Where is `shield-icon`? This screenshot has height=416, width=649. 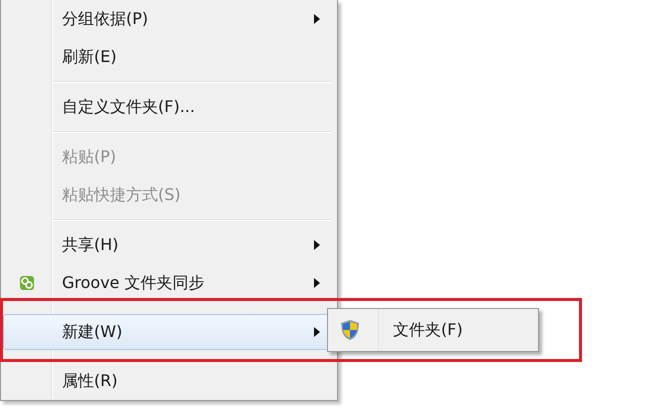 shield-icon is located at coordinates (350, 330).